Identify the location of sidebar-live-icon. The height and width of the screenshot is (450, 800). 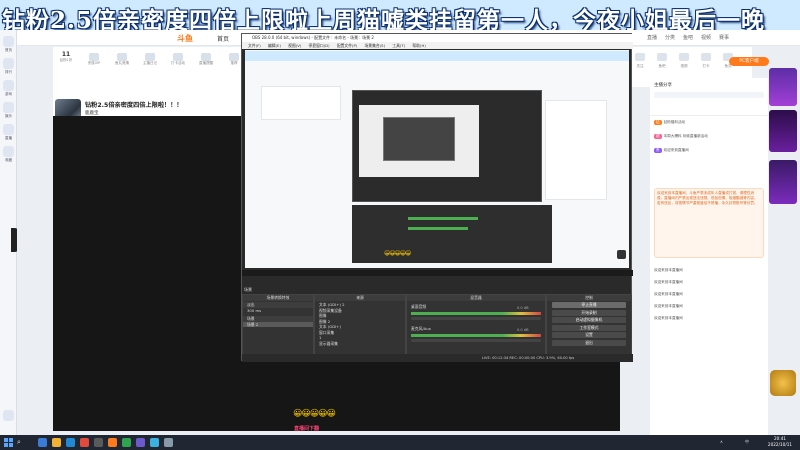
(8, 129).